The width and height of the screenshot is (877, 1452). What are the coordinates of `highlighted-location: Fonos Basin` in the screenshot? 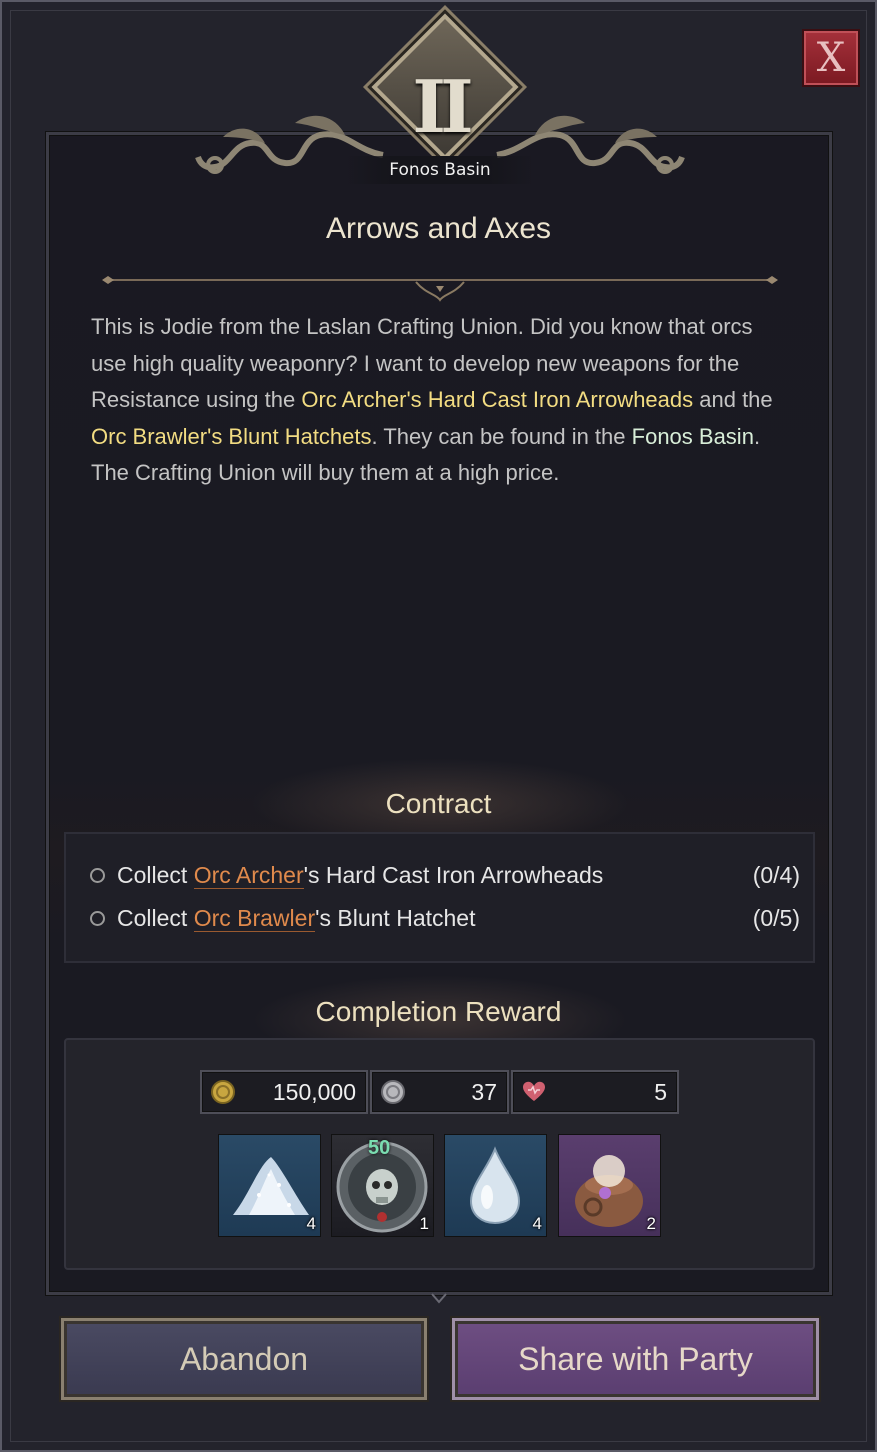 It's located at (692, 436).